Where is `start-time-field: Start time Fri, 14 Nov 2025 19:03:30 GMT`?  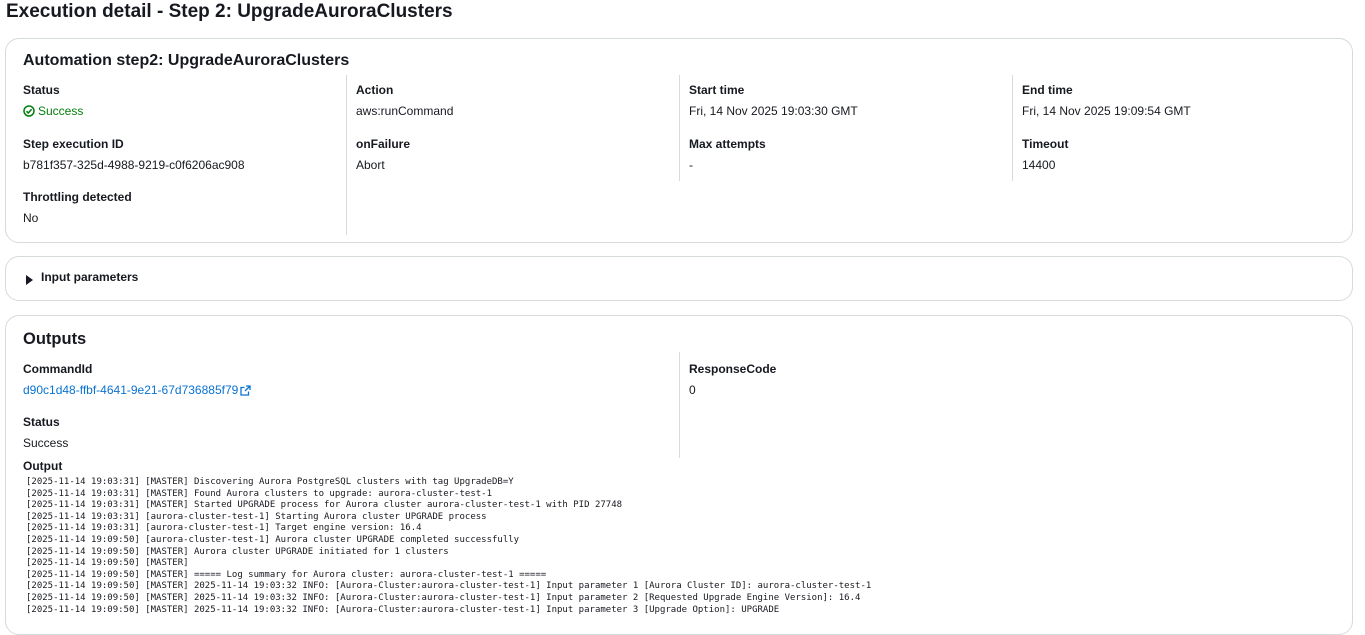 start-time-field: Start time Fri, 14 Nov 2025 19:03:30 GMT is located at coordinates (773, 100).